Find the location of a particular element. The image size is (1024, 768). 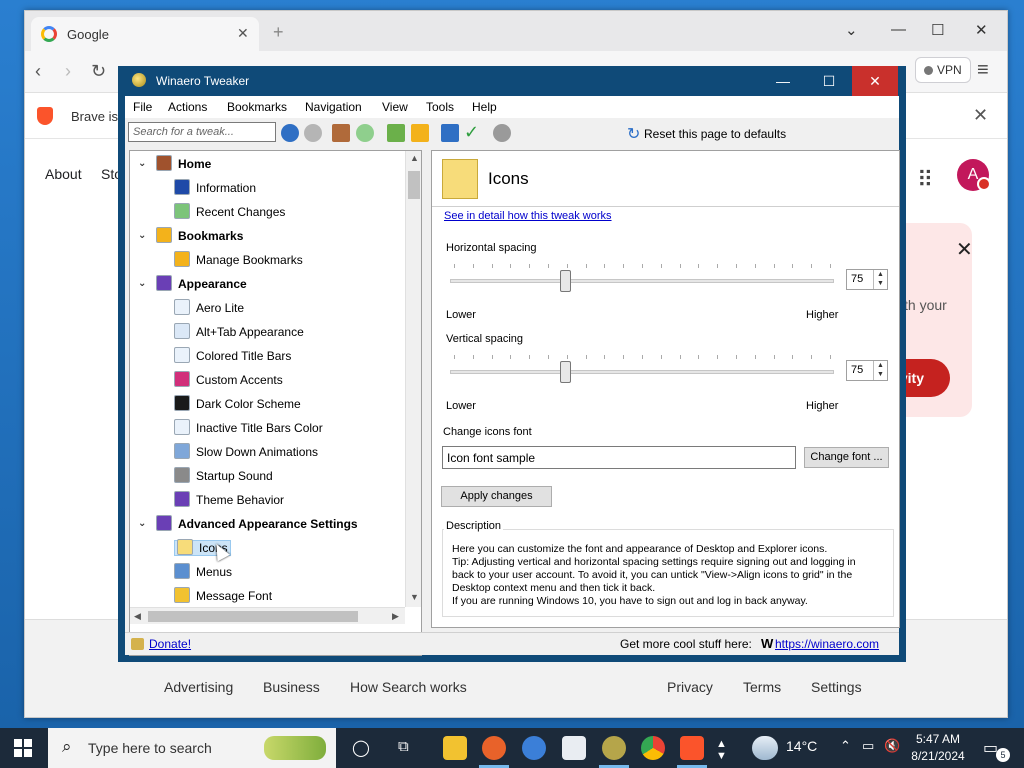

scroll-up-icon: ▲ is located at coordinates (414, 158).